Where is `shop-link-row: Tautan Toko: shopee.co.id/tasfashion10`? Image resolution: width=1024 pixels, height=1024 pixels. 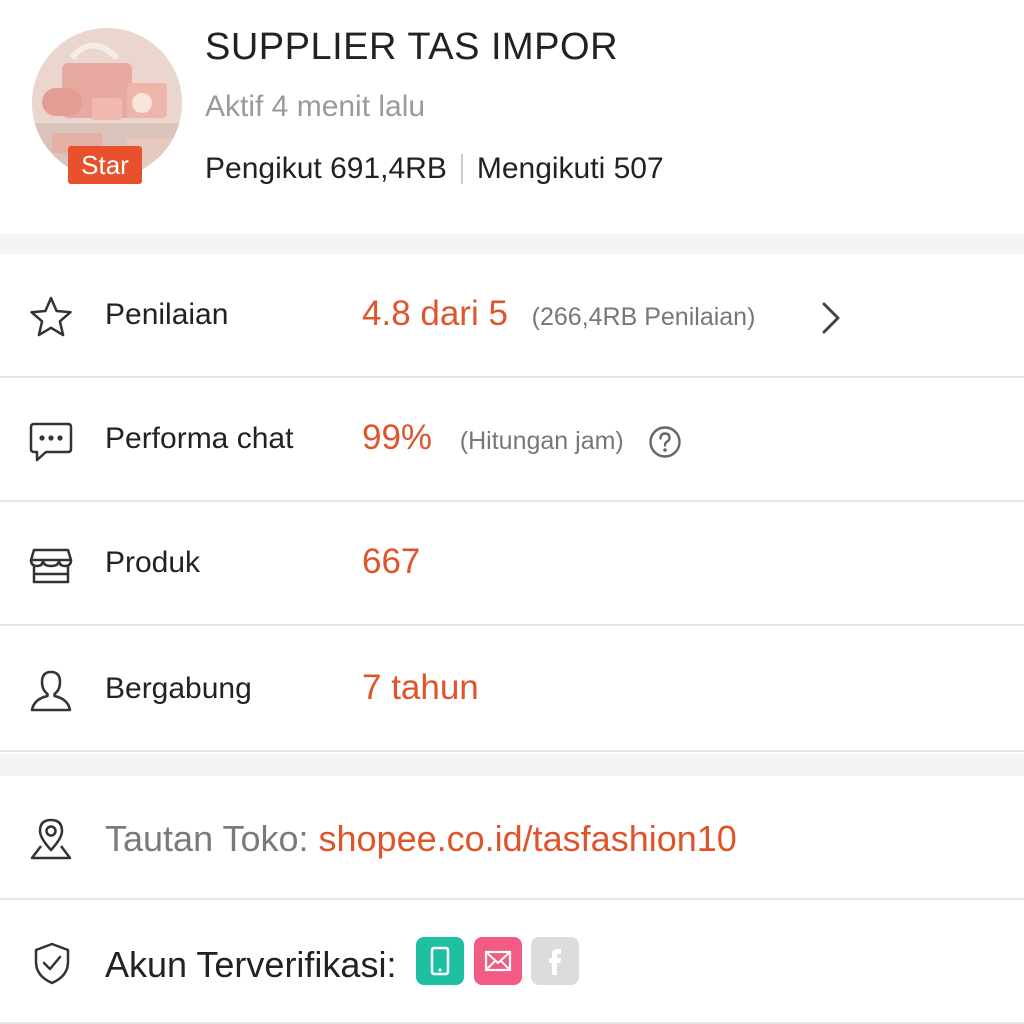 shop-link-row: Tautan Toko: shopee.co.id/tasfashion10 is located at coordinates (512, 838).